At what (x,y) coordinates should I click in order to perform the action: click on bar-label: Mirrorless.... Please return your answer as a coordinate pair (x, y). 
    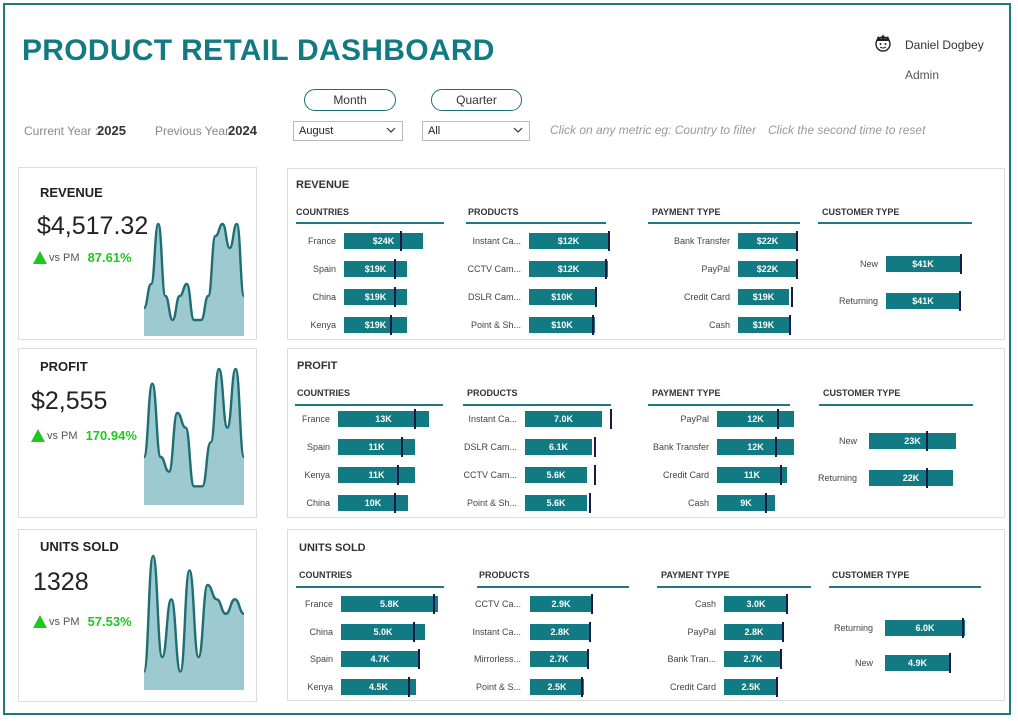
    Looking at the image, I should click on (497, 659).